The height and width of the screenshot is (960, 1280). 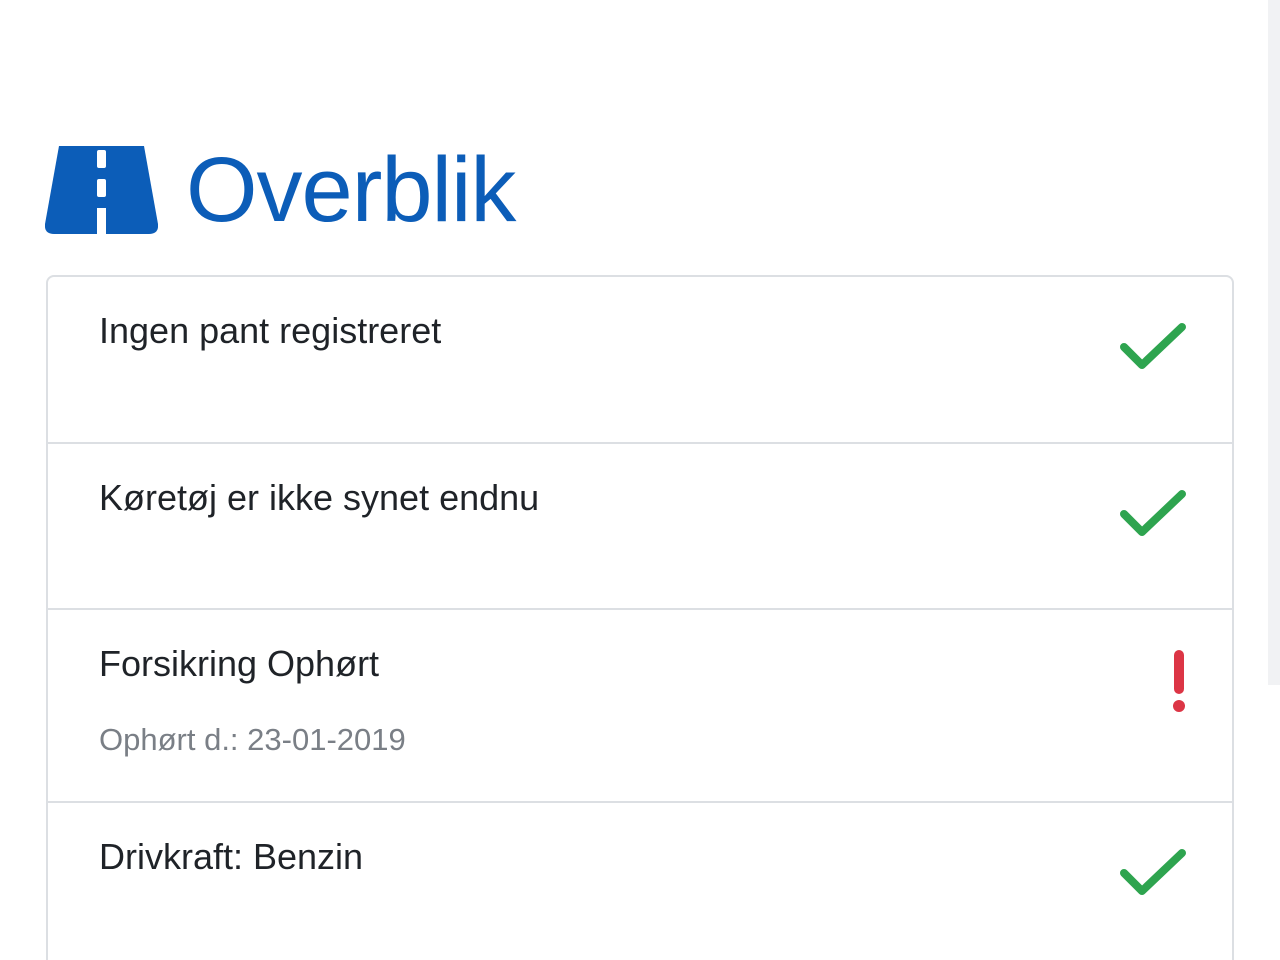 What do you see at coordinates (319, 497) in the screenshot?
I see `item-label: Køretøj er ikke synet endnu` at bounding box center [319, 497].